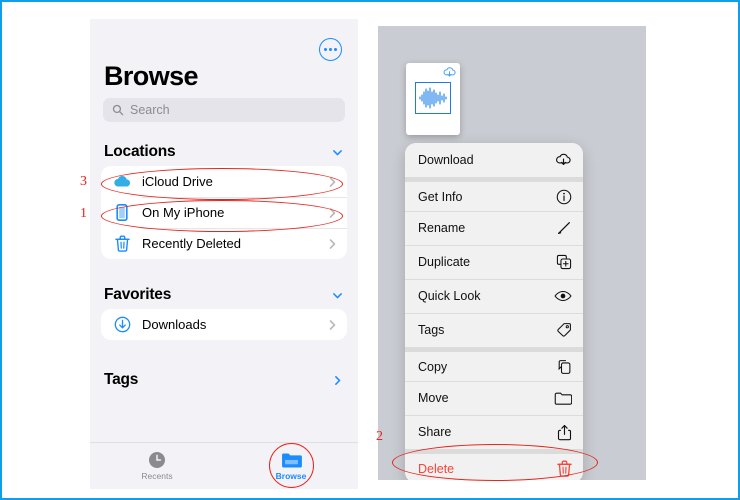 This screenshot has height=500, width=740. Describe the element at coordinates (433, 366) in the screenshot. I see `menu-item-label: Copy` at that location.